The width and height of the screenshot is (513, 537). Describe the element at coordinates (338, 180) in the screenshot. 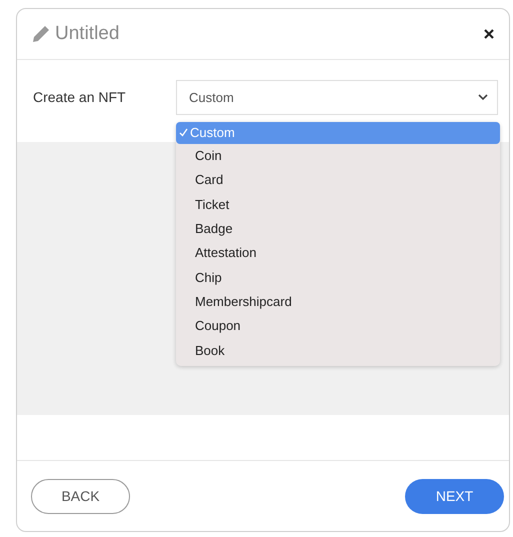

I see `dropdown-option: Card` at that location.